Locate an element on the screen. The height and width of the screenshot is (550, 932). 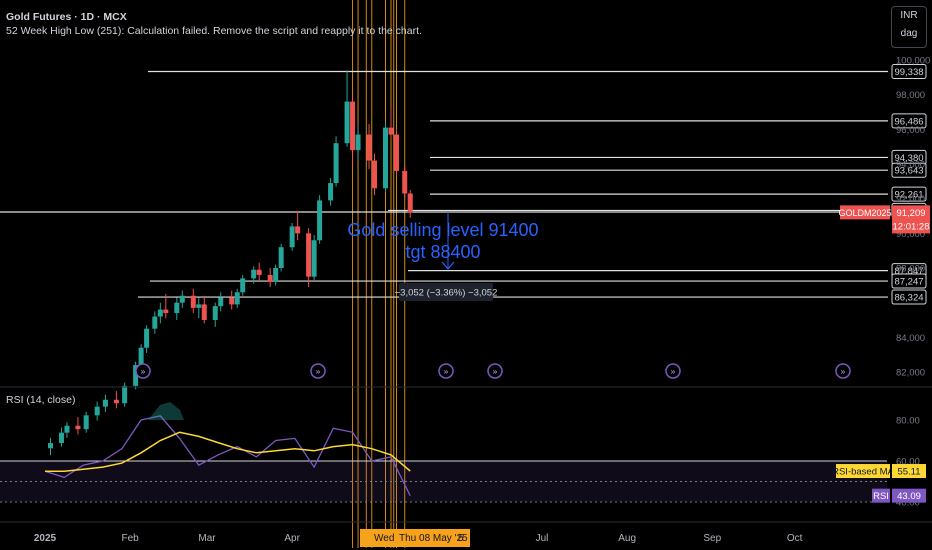
price-tick-8: 82,000 is located at coordinates (910, 373).